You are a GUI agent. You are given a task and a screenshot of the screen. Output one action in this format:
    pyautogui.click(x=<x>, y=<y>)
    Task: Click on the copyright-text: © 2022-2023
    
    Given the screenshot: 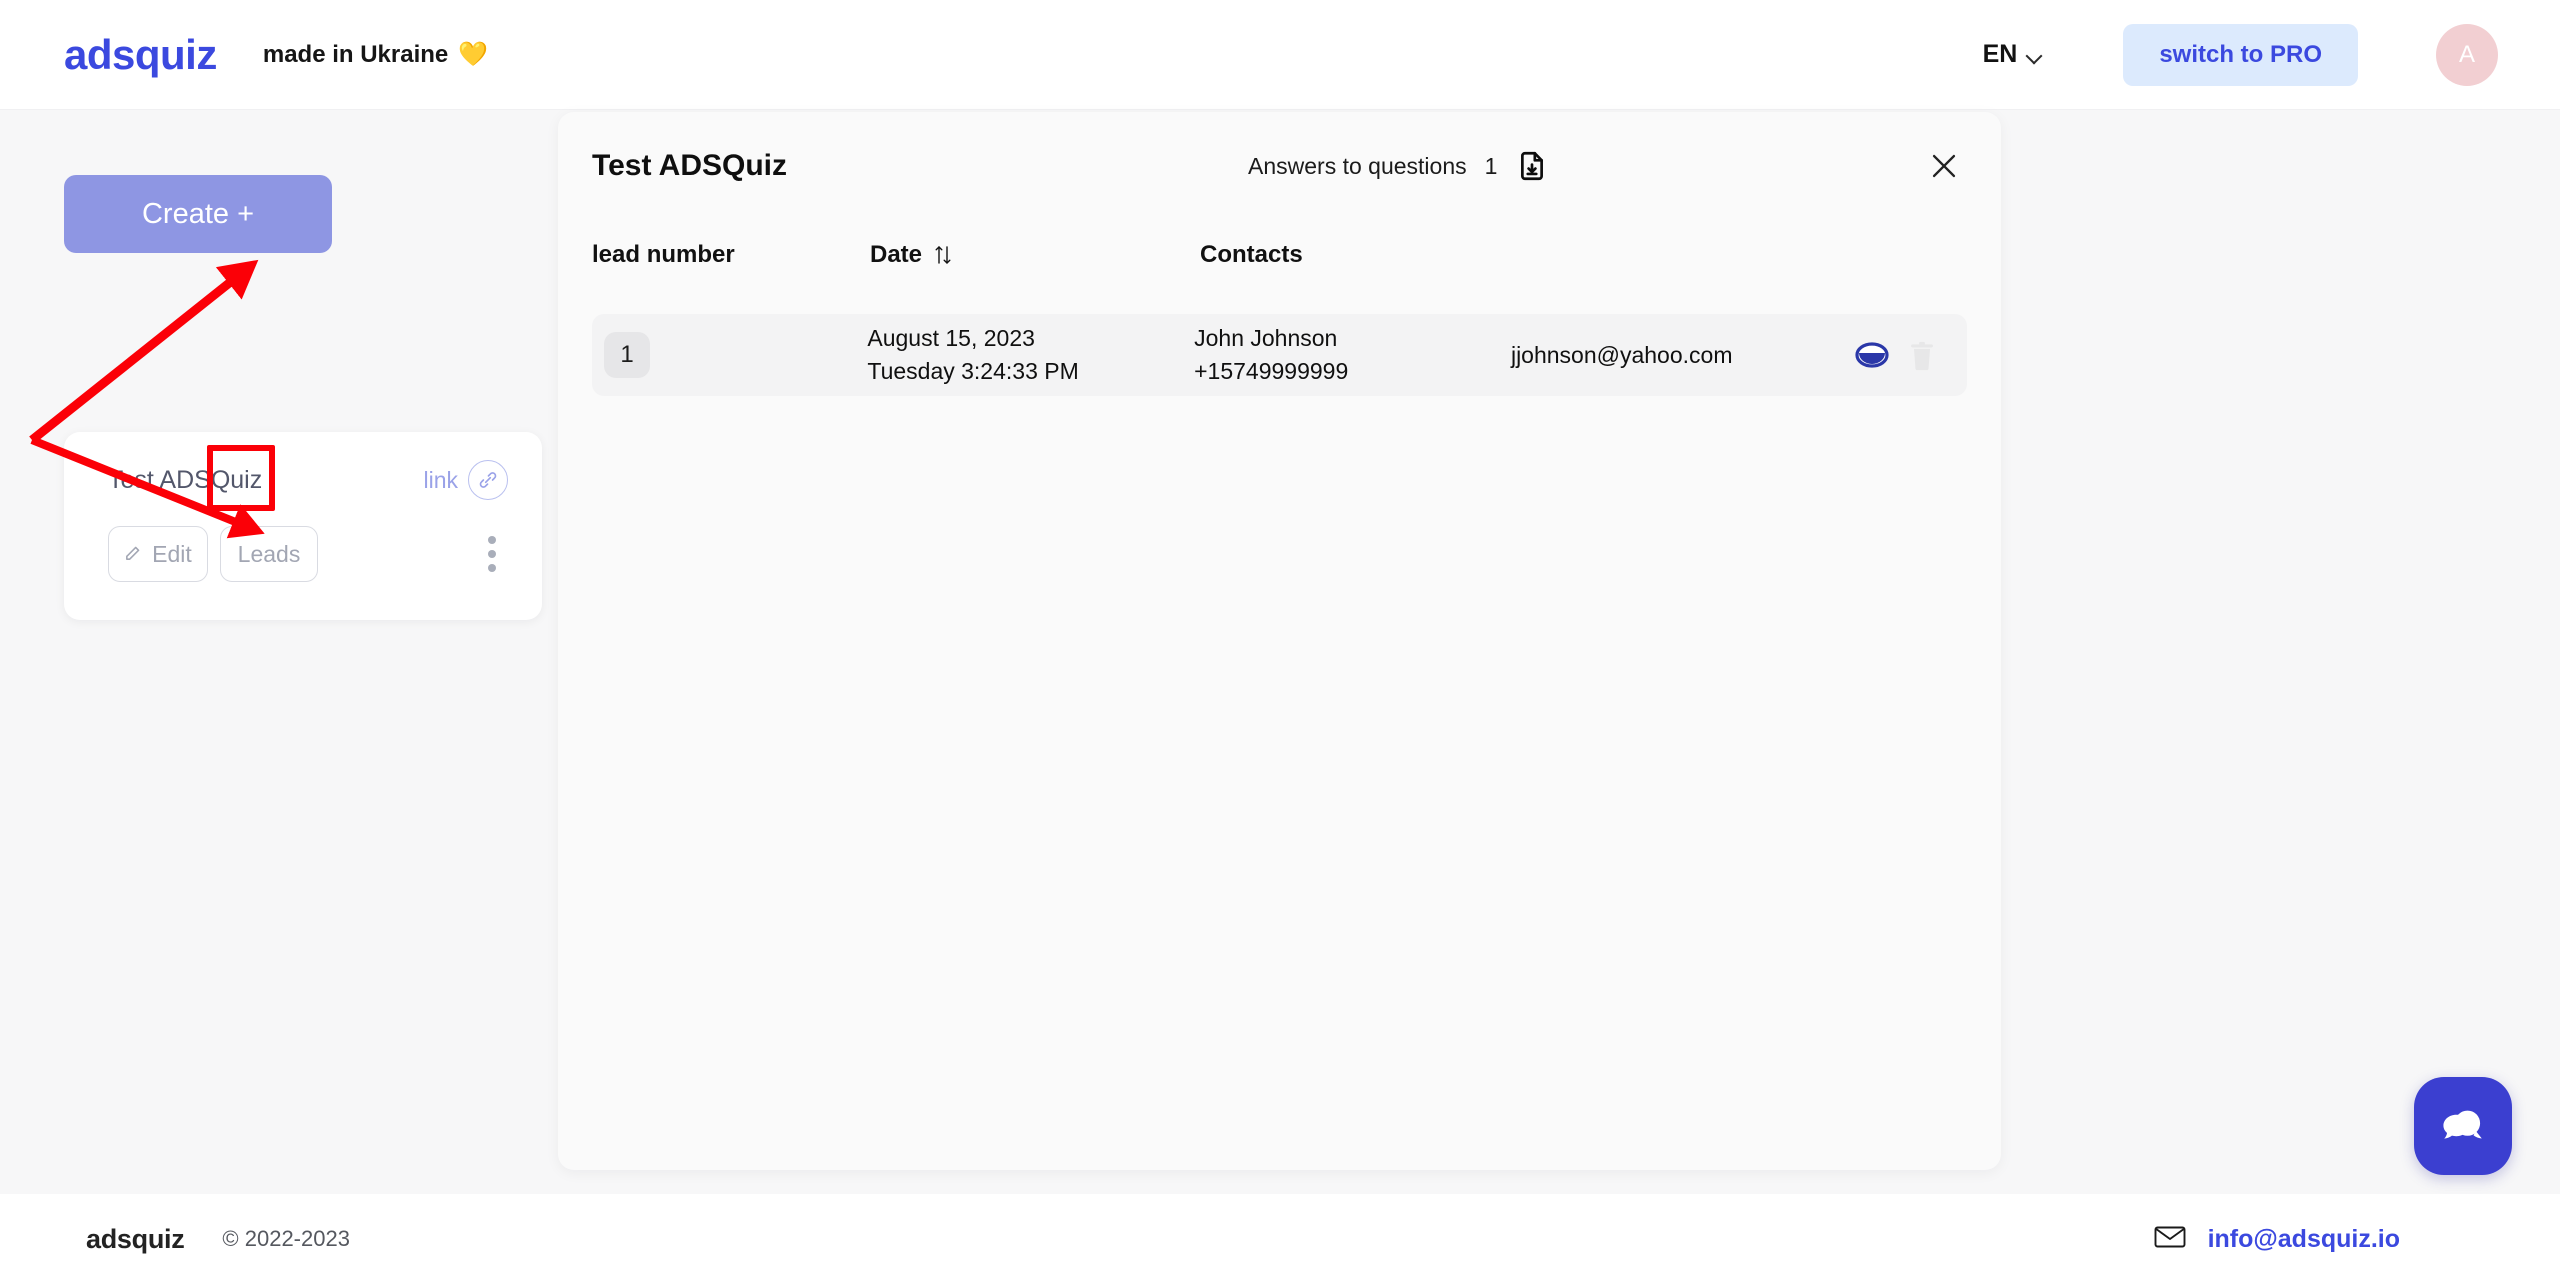 What is the action you would take?
    pyautogui.click(x=286, y=1238)
    